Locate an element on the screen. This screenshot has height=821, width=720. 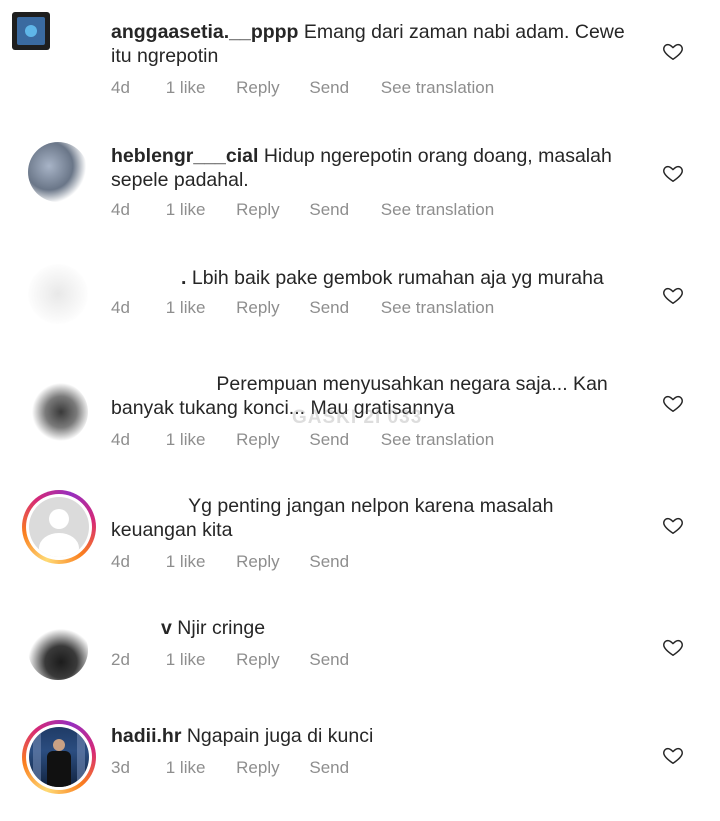
comment-meta: 2d 1 like Reply Send is located at coordinates (243, 660).